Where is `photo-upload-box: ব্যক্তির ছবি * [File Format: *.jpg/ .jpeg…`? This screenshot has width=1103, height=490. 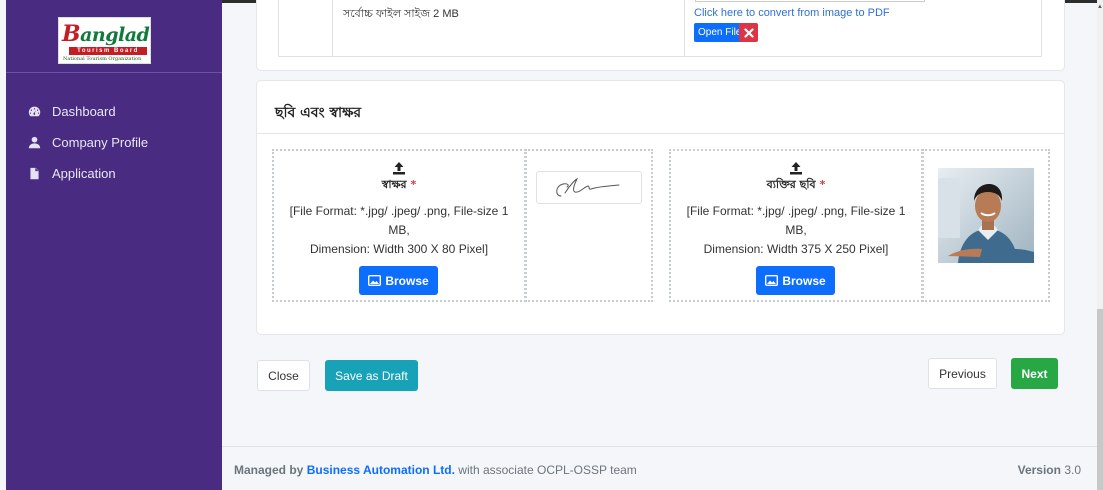 photo-upload-box: ব্যক্তির ছবি * [File Format: *.jpg/ .jpeg… is located at coordinates (796, 225).